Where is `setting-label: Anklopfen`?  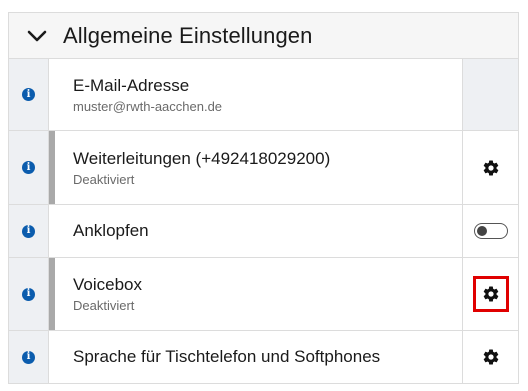
setting-label: Anklopfen is located at coordinates (111, 230).